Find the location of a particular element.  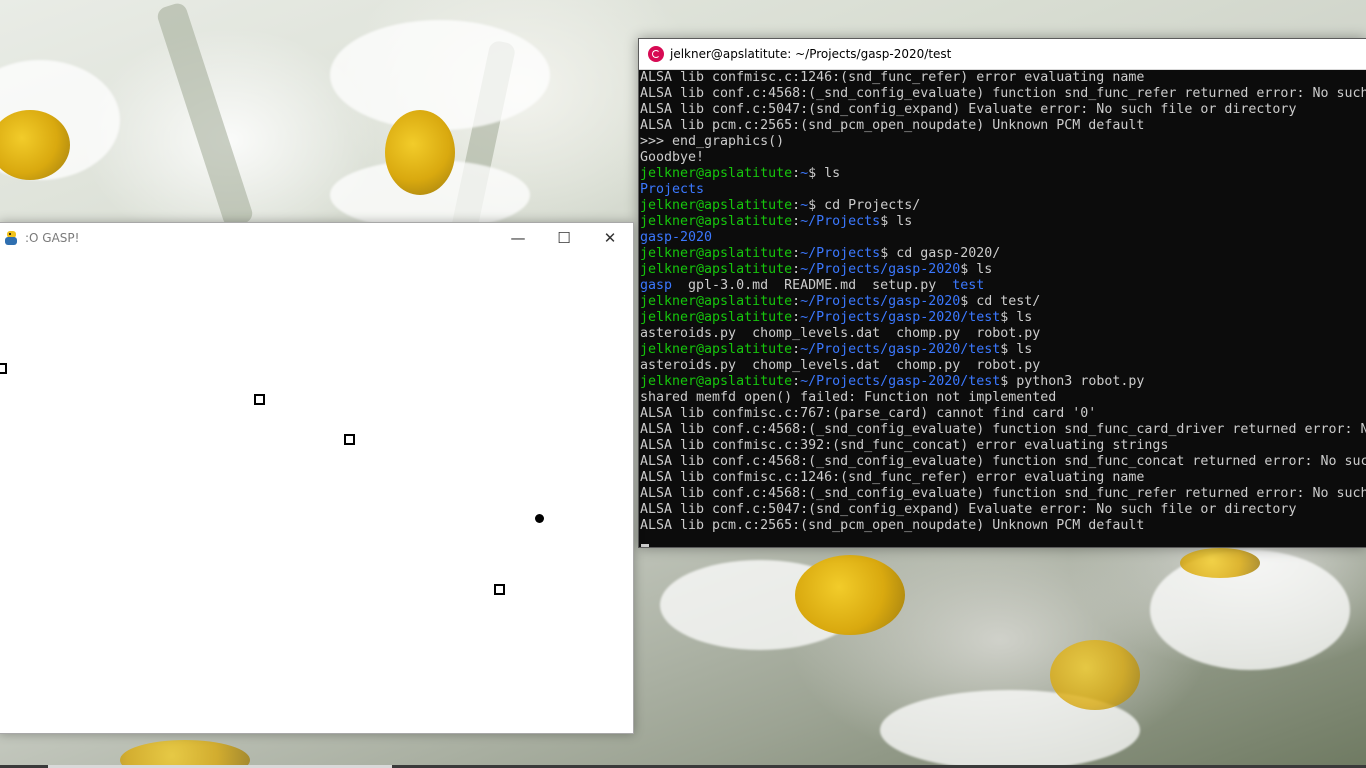

directory-name: Projects is located at coordinates (672, 189).